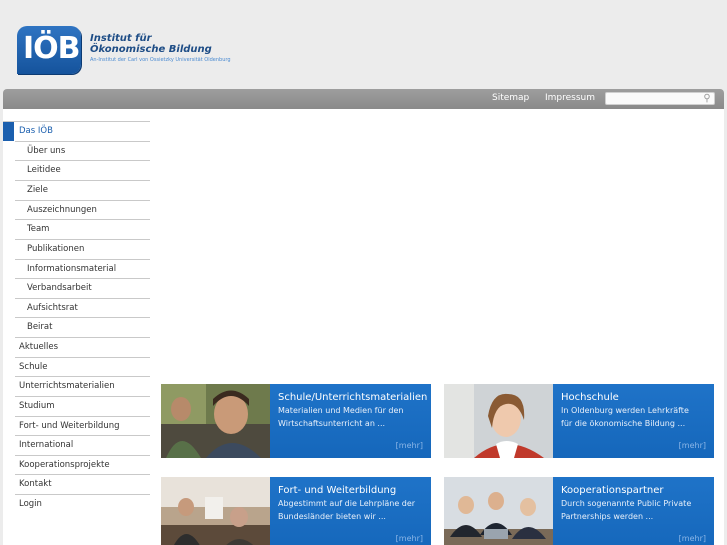 Image resolution: width=727 pixels, height=545 pixels. What do you see at coordinates (82, 465) in the screenshot?
I see `sidebar-item-kooperationsprojekte: Kooperationsprojekte` at bounding box center [82, 465].